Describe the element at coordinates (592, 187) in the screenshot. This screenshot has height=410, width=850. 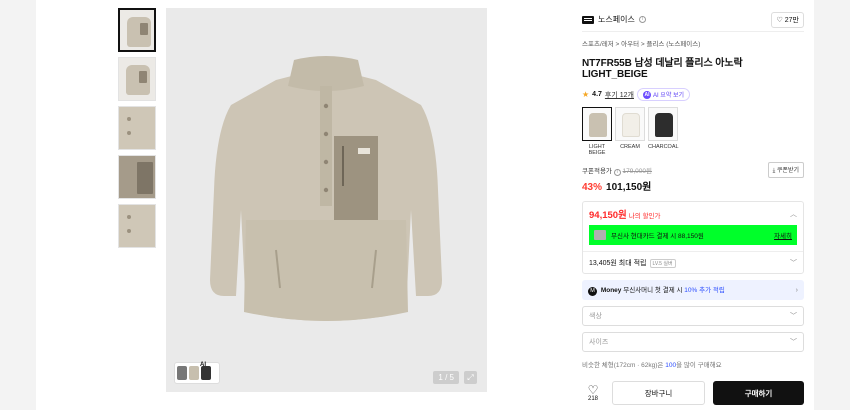
I see `discount-rate: 43%` at that location.